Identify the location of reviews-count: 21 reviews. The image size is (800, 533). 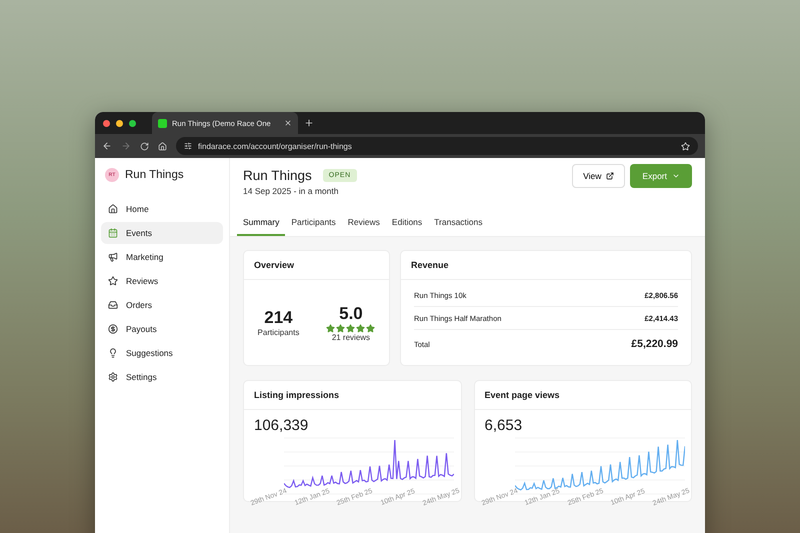
(351, 337).